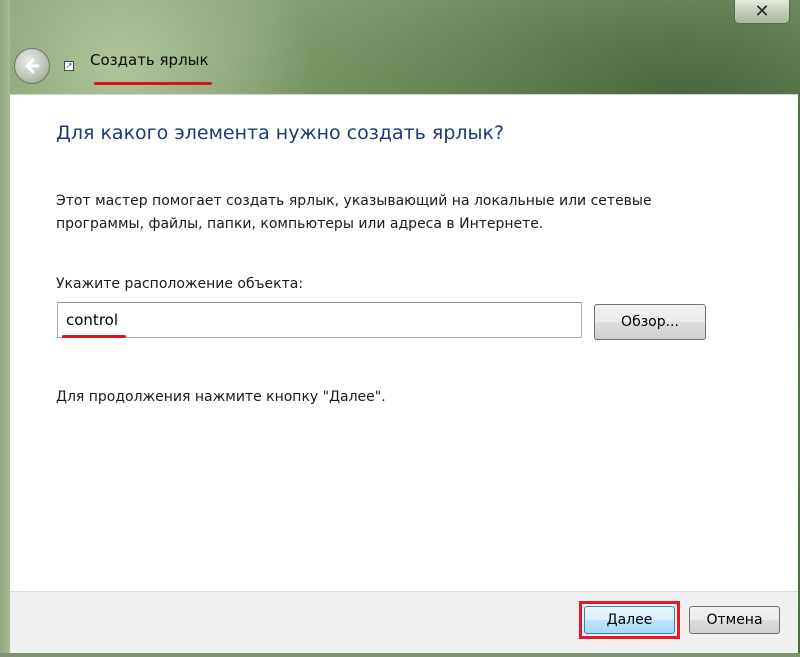 This screenshot has width=800, height=657. I want to click on input-red-underline, so click(94, 336).